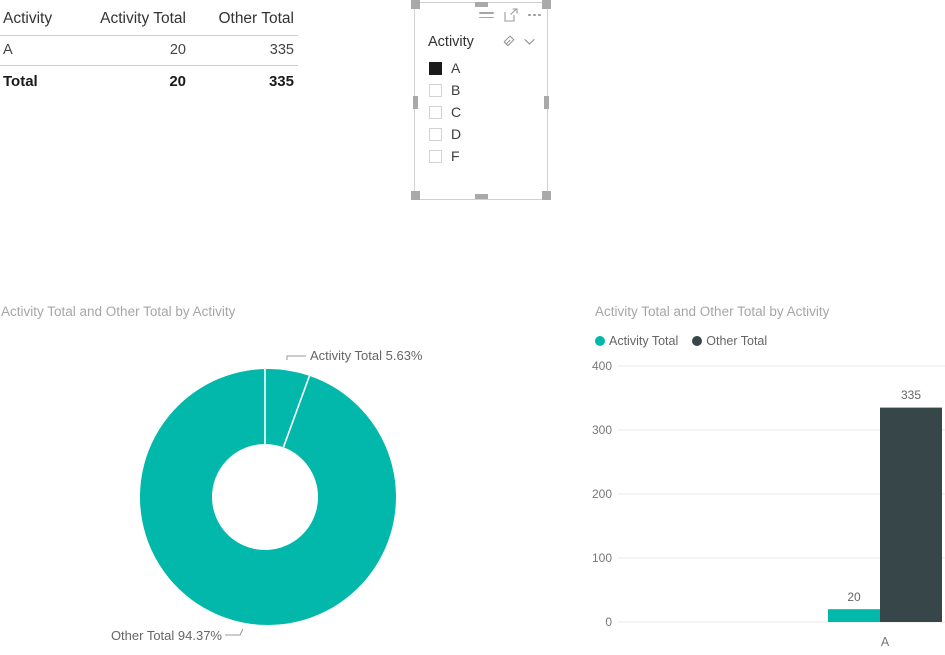 Image resolution: width=945 pixels, height=655 pixels. I want to click on xtick-category-a: A, so click(885, 642).